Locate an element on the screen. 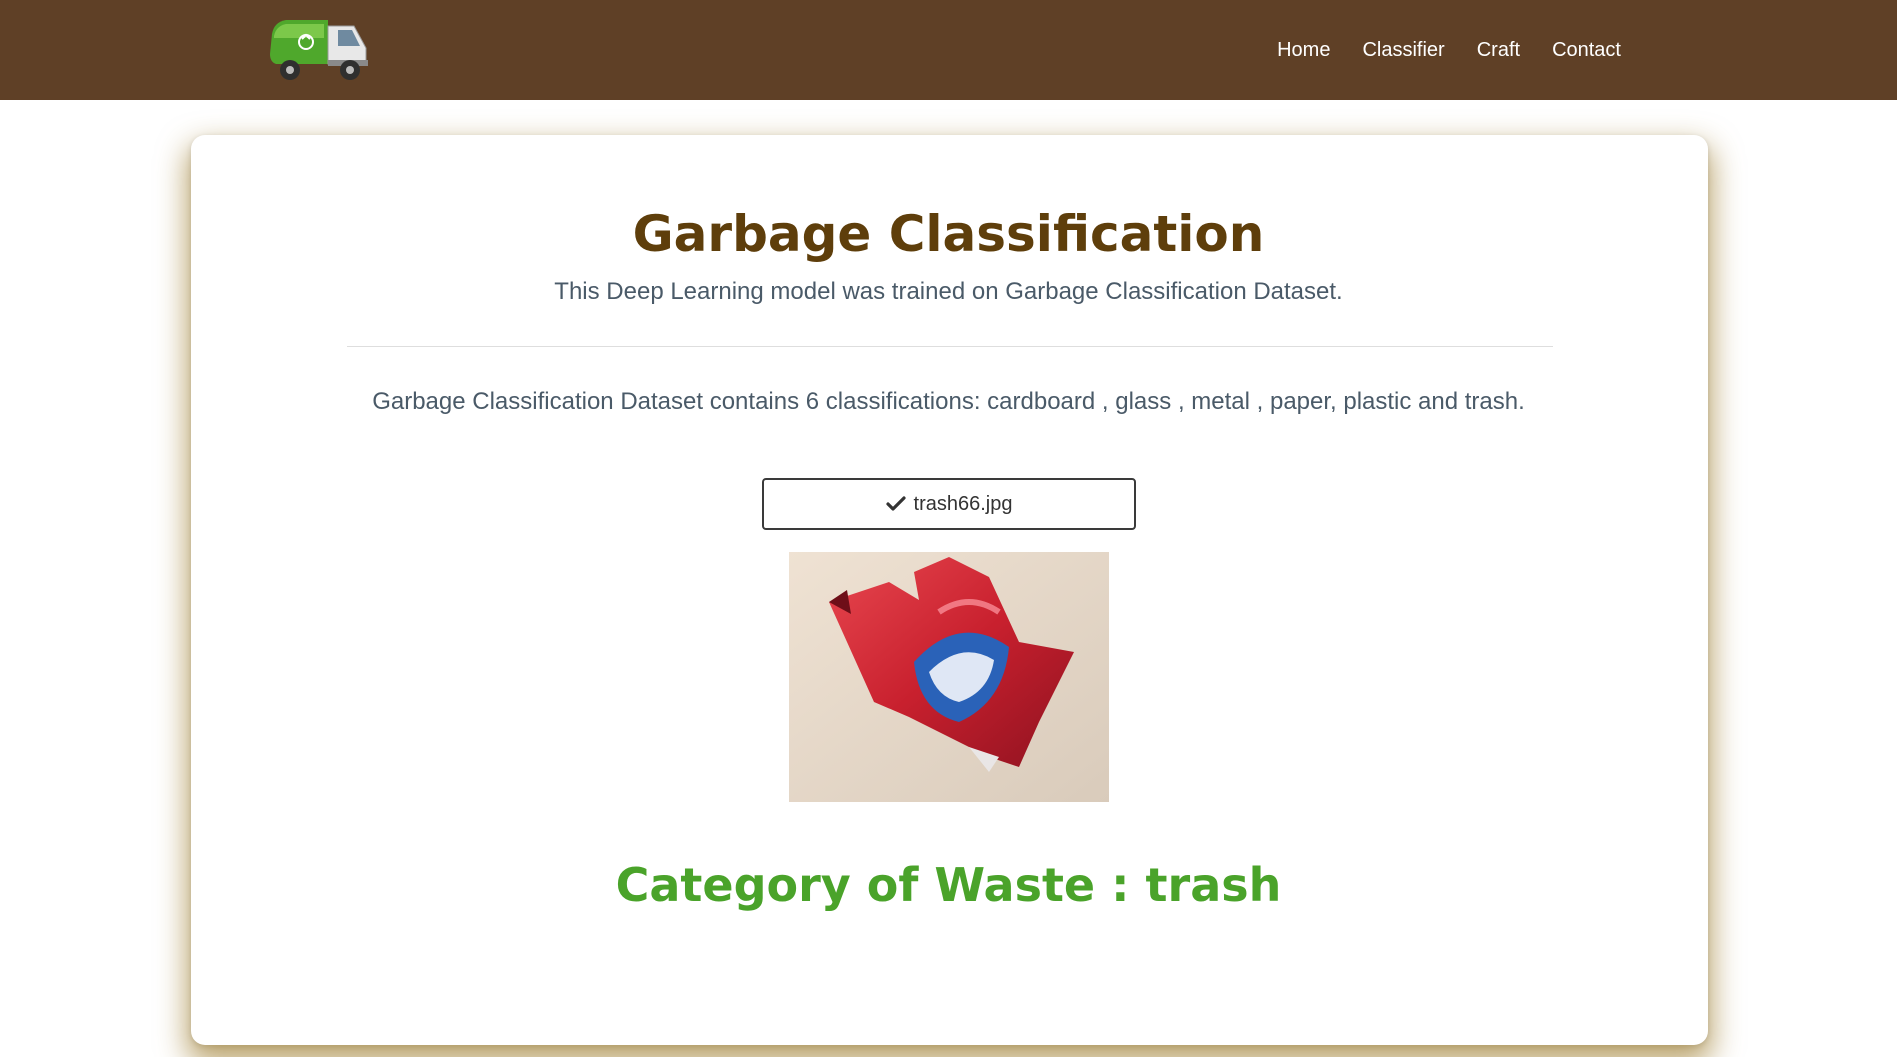 The height and width of the screenshot is (1057, 1897). nav-link-home: Home is located at coordinates (1303, 50).